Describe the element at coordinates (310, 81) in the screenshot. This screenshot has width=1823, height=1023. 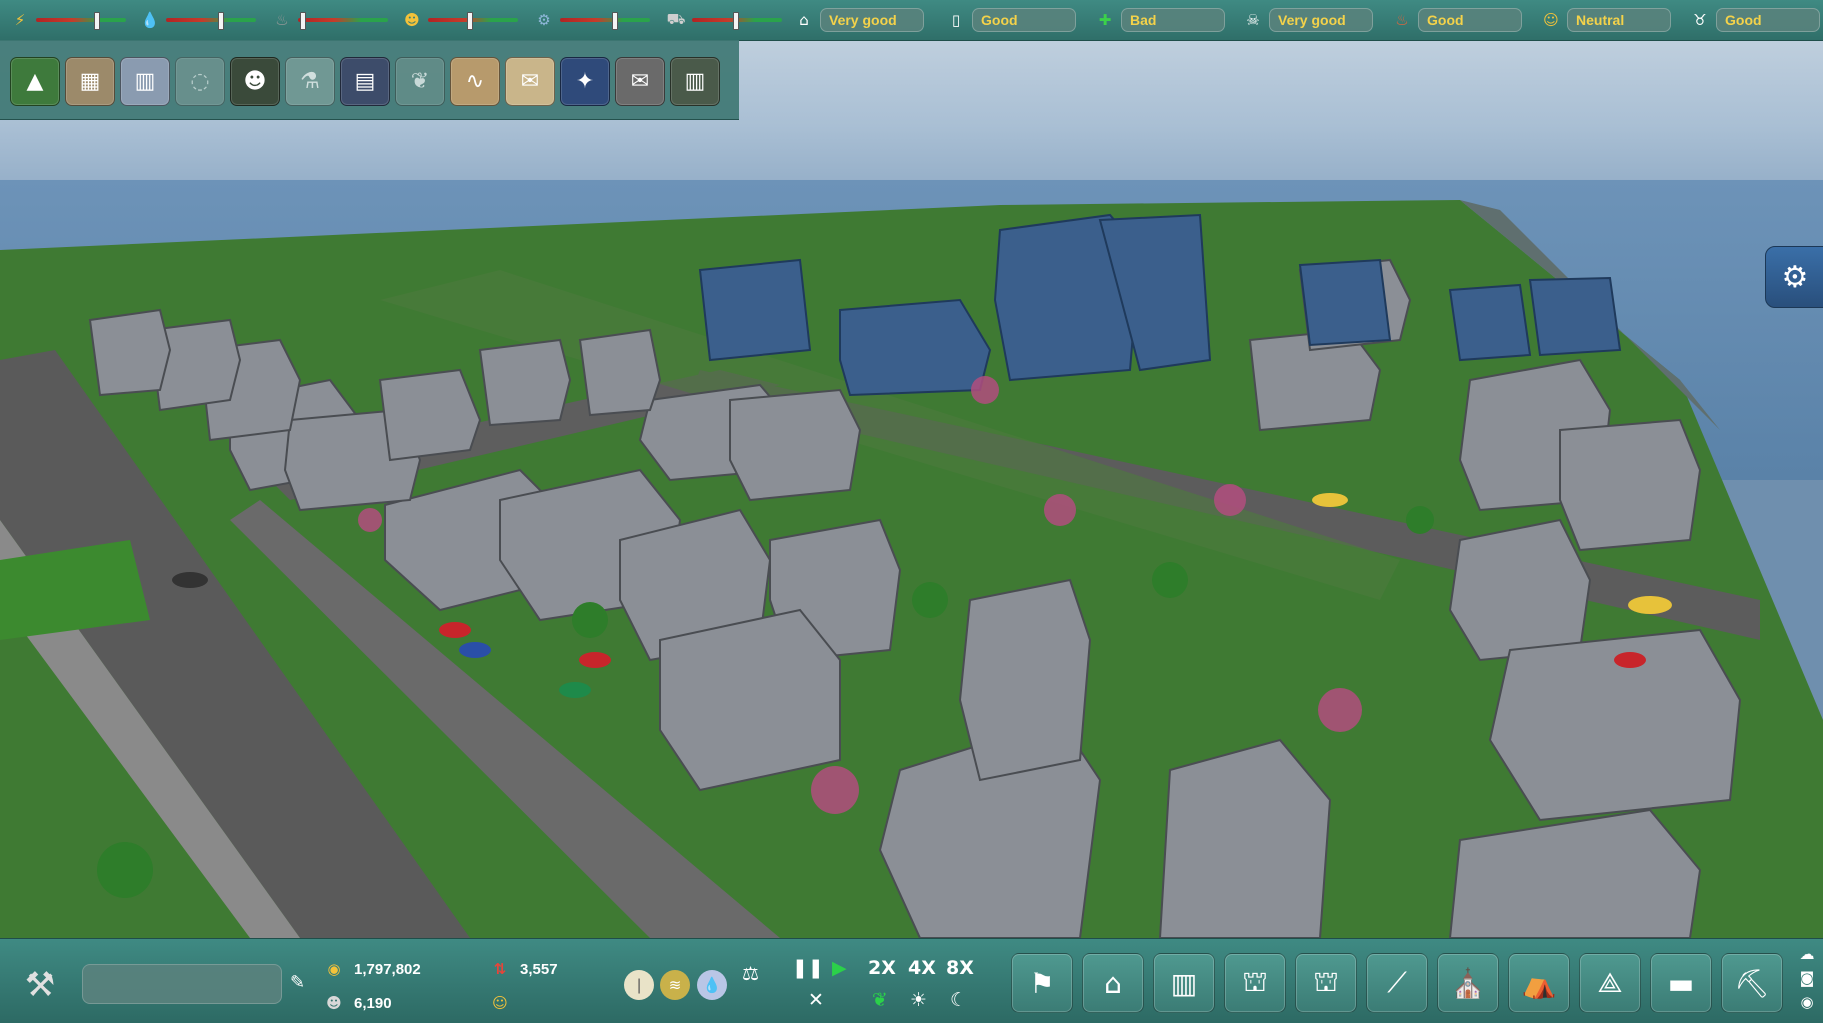
I see `research-category-button: ⚗` at that location.